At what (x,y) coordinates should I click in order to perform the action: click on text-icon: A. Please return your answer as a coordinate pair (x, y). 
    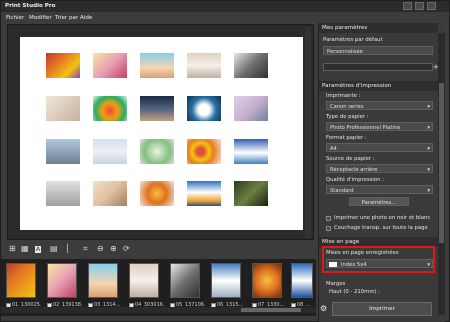
    Looking at the image, I should click on (38, 249).